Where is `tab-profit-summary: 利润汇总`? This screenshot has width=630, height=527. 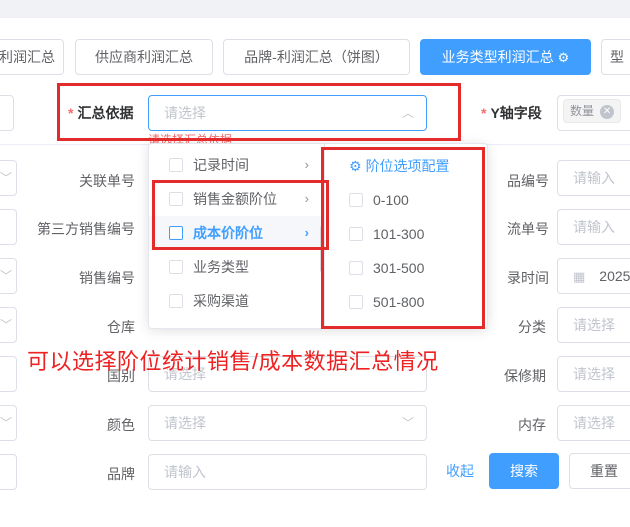
tab-profit-summary: 利润汇总 is located at coordinates (32, 57).